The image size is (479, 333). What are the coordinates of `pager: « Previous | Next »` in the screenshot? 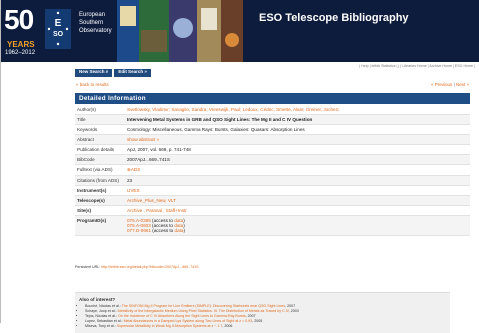 It's located at (450, 84).